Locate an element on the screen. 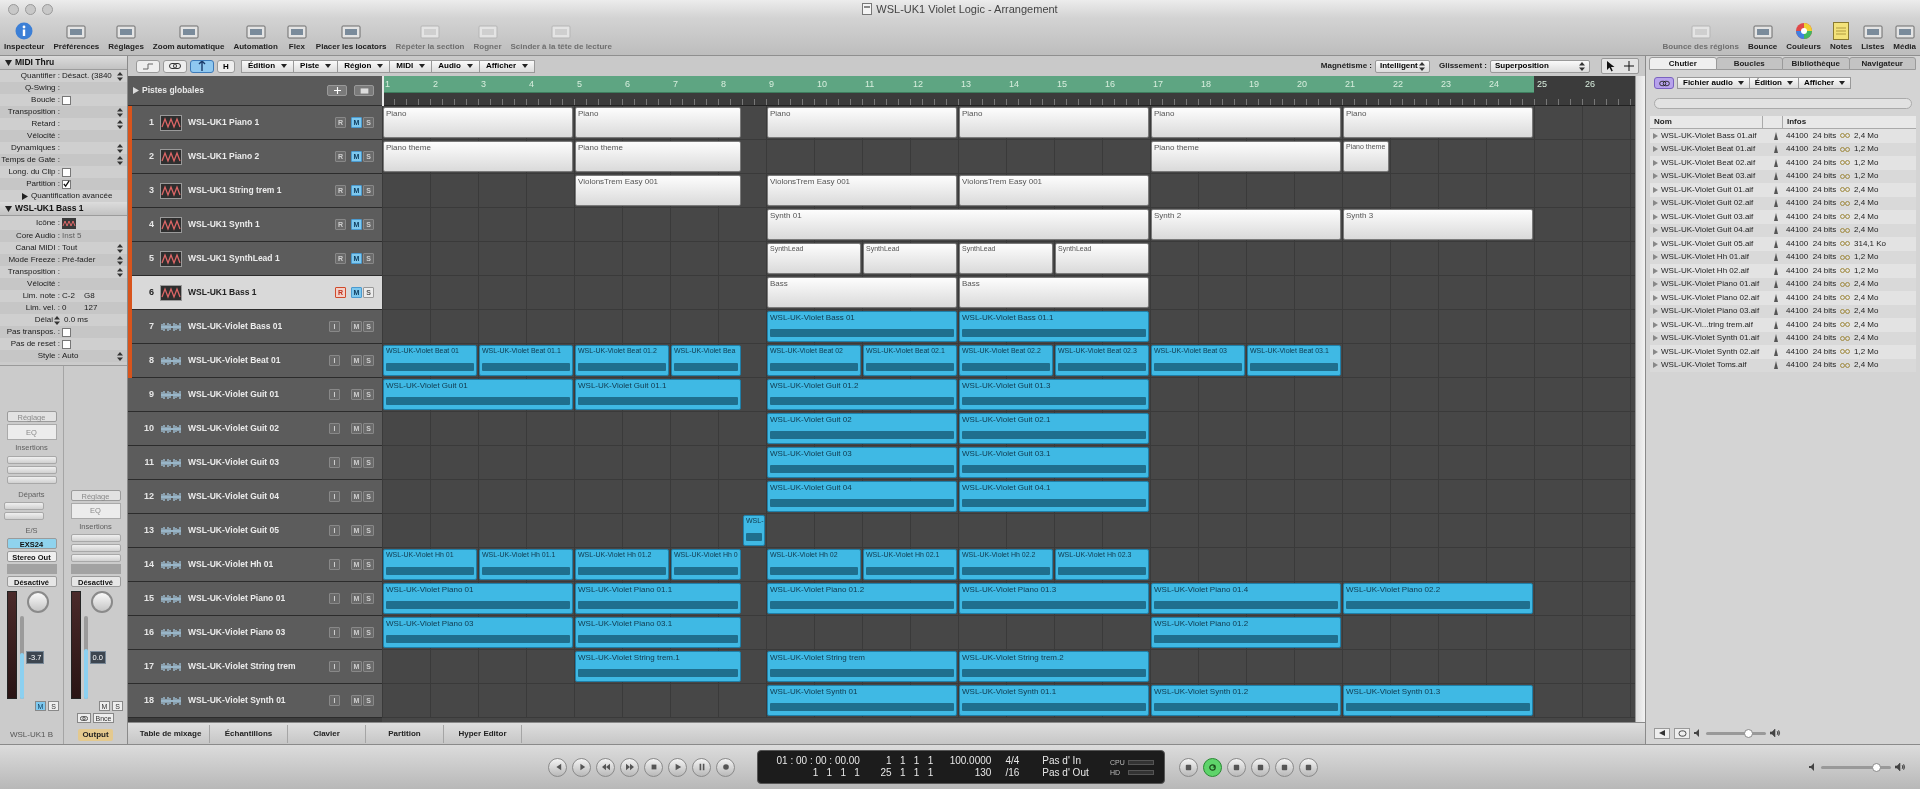 This screenshot has width=1920, height=789. toolbar-button: Flex is located at coordinates (296, 38).